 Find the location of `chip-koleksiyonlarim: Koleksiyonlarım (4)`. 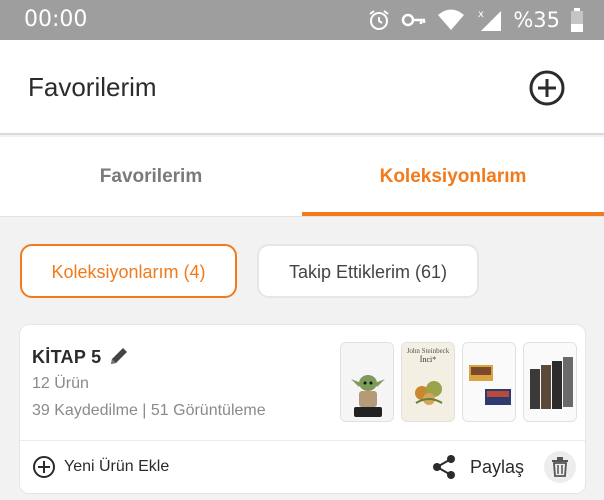

chip-koleksiyonlarim: Koleksiyonlarım (4) is located at coordinates (128, 271).